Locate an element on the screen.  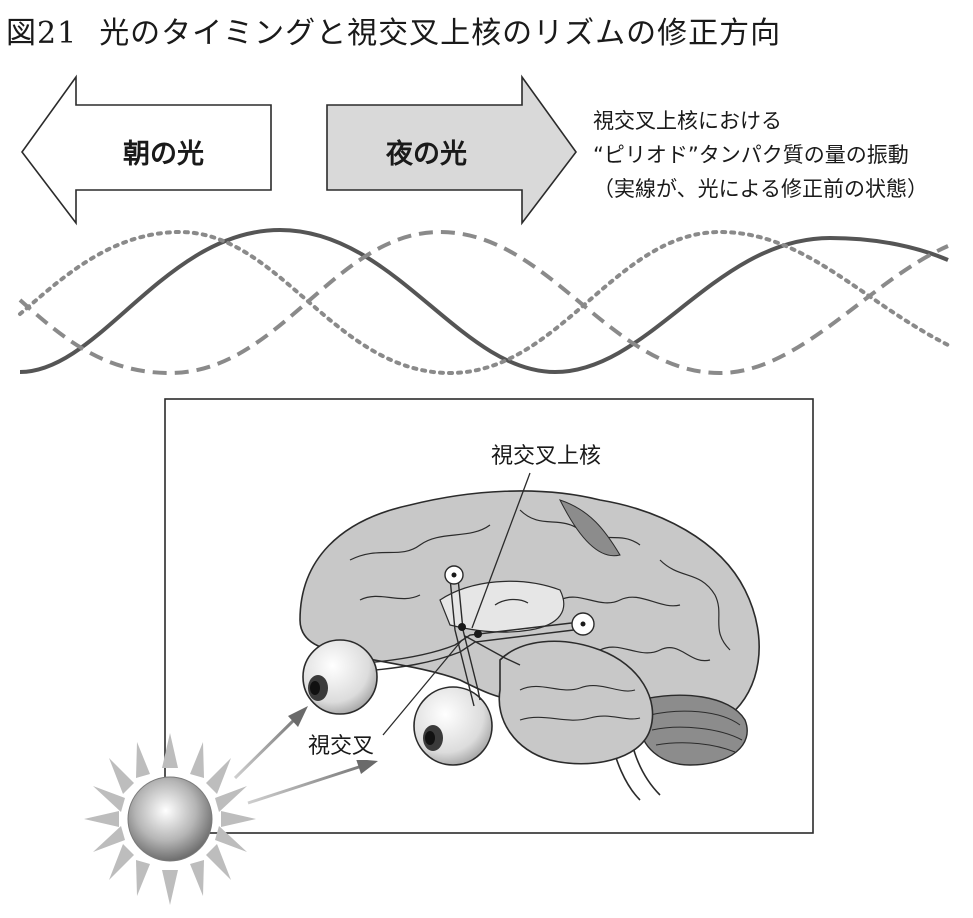
morning-light-label: 朝の光 is located at coordinates (163, 154).